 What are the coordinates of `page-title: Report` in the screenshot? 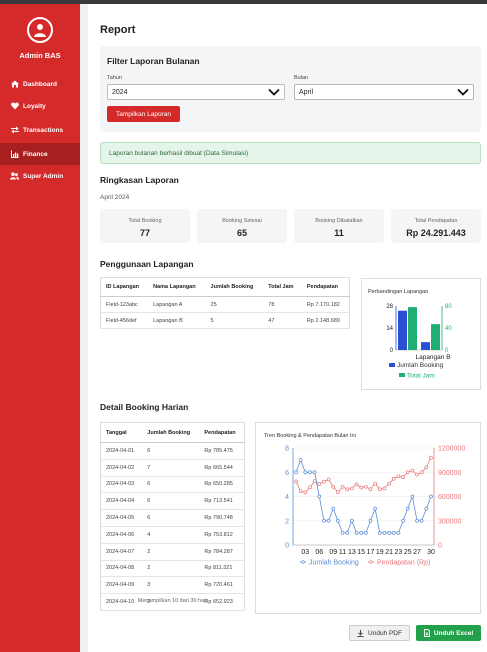 It's located at (118, 30).